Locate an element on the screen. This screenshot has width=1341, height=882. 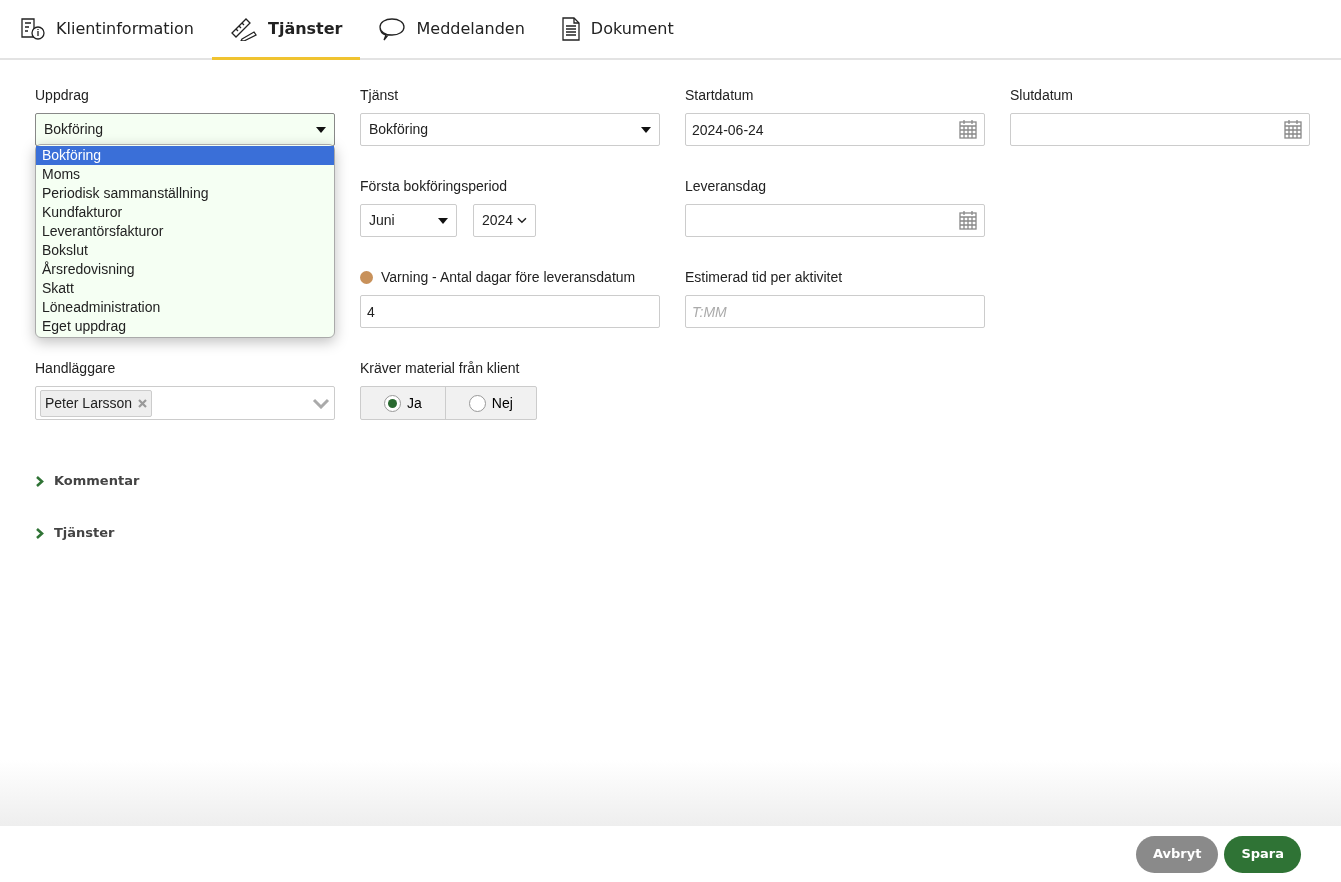
field-label: Handläggare is located at coordinates (76, 368).